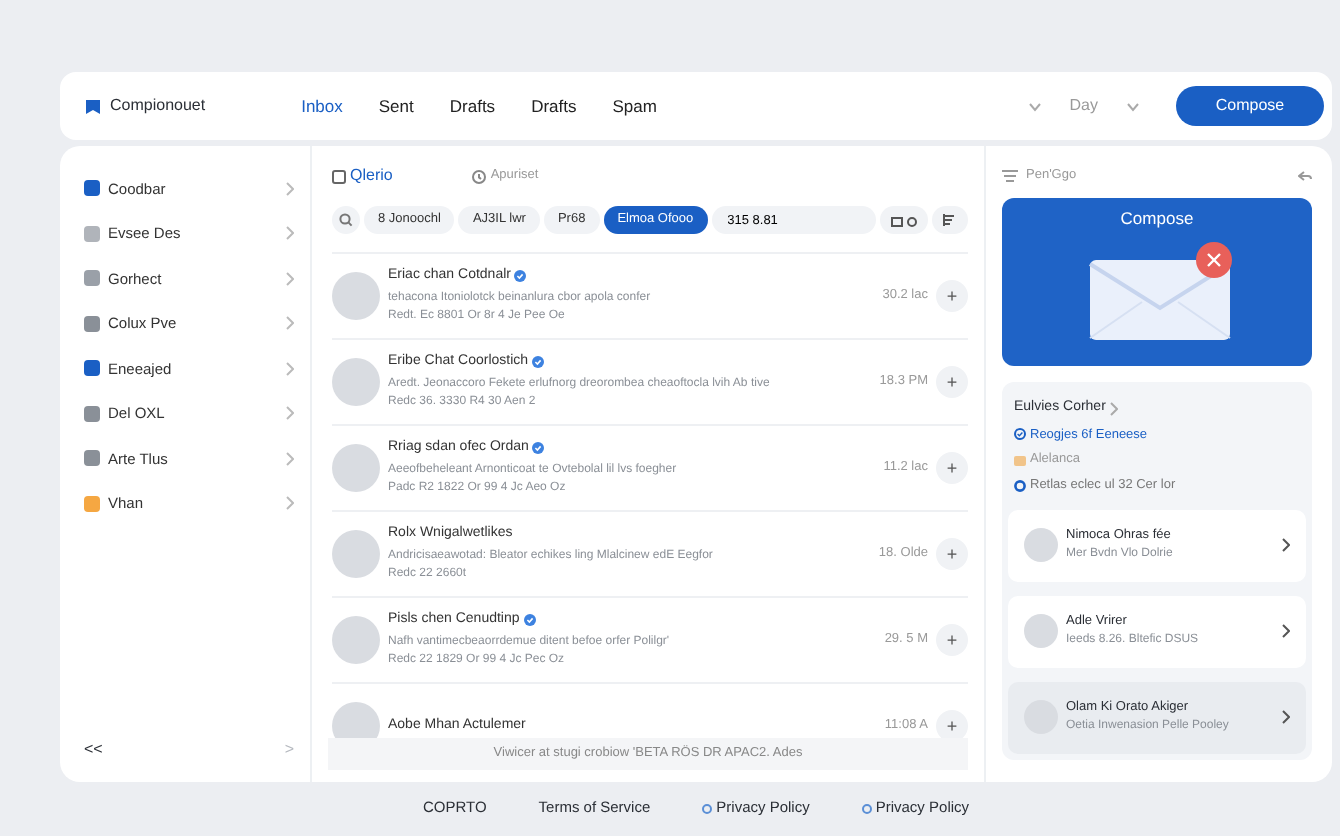 Image resolution: width=1340 pixels, height=836 pixels. What do you see at coordinates (93, 750) in the screenshot?
I see `collapse-button: <<` at bounding box center [93, 750].